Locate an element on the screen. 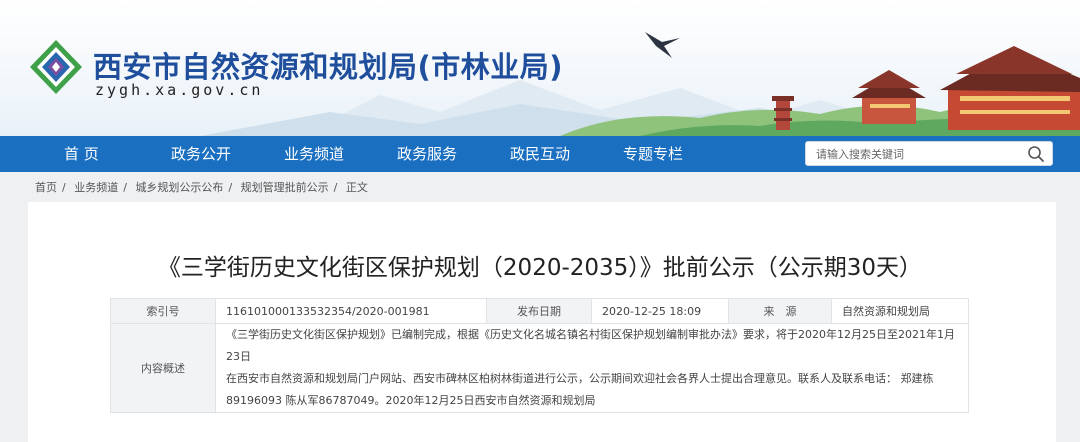 The width and height of the screenshot is (1080, 442). breadcrumb-current: 正文 is located at coordinates (356, 187).